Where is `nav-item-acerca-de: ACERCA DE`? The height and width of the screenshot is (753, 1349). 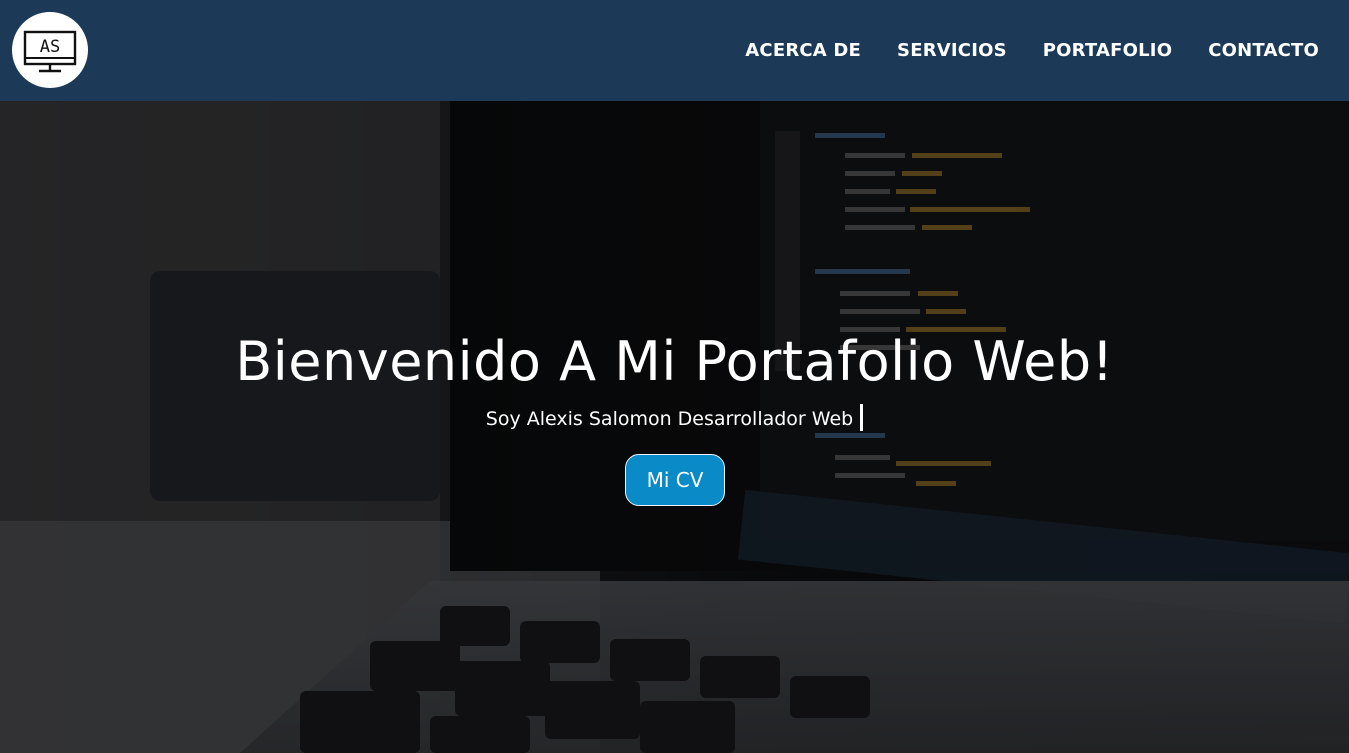
nav-item-acerca-de: ACERCA DE is located at coordinates (803, 50).